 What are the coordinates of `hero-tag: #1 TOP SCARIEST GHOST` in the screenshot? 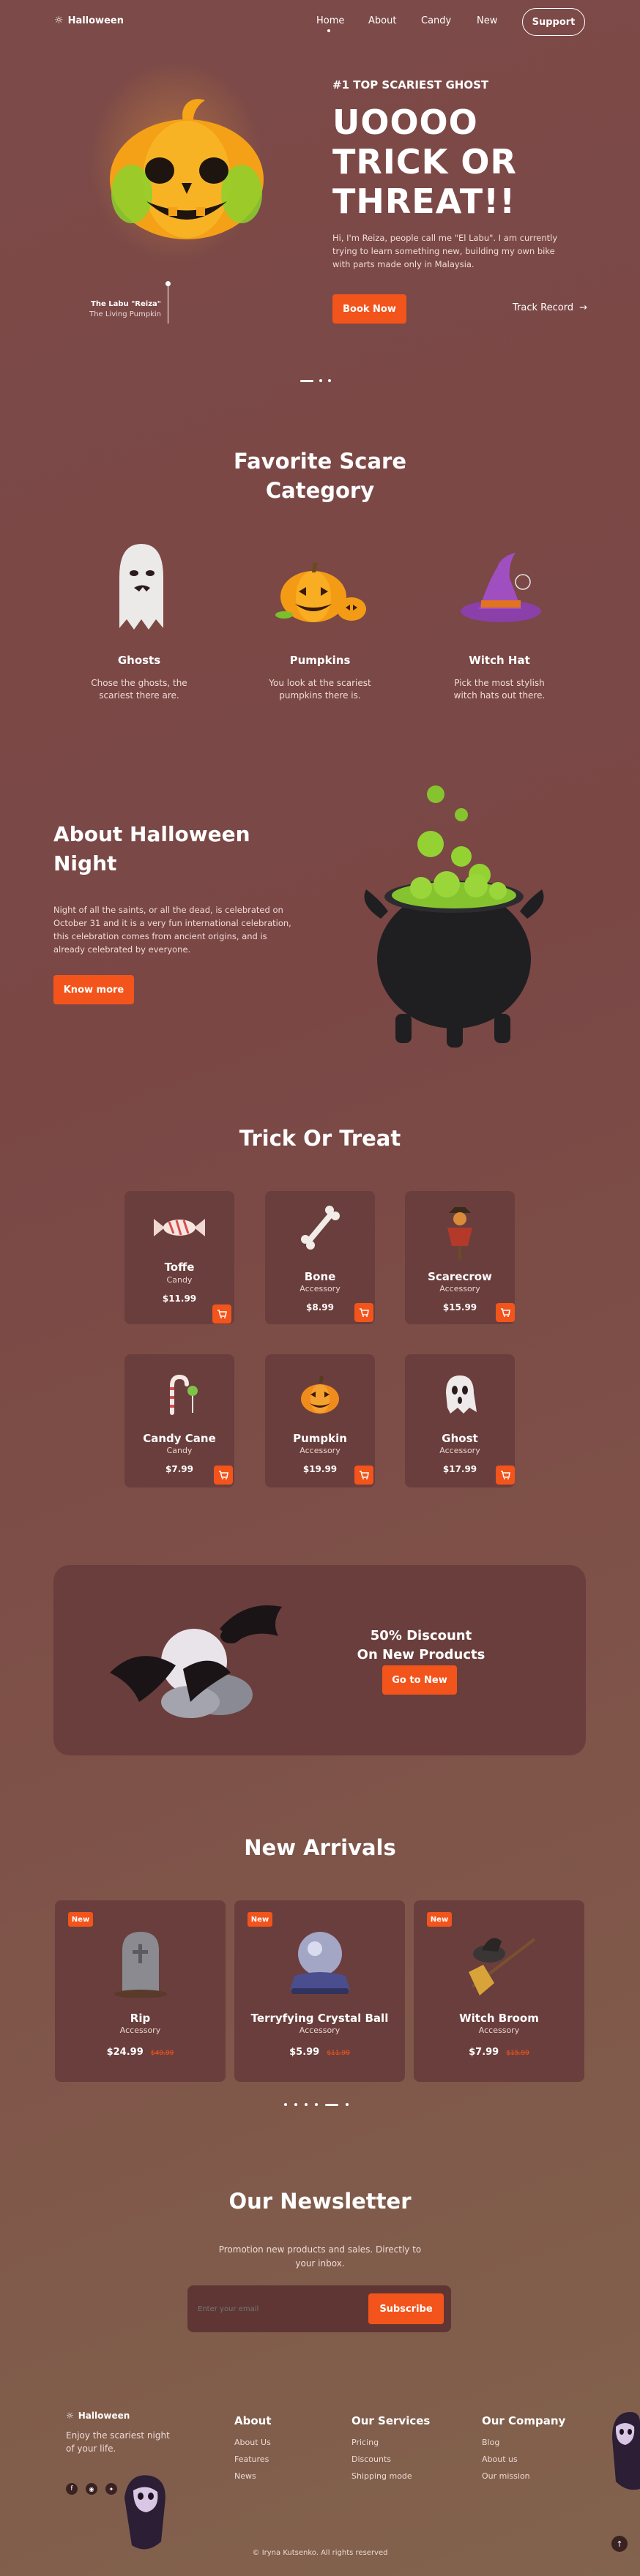 It's located at (411, 85).